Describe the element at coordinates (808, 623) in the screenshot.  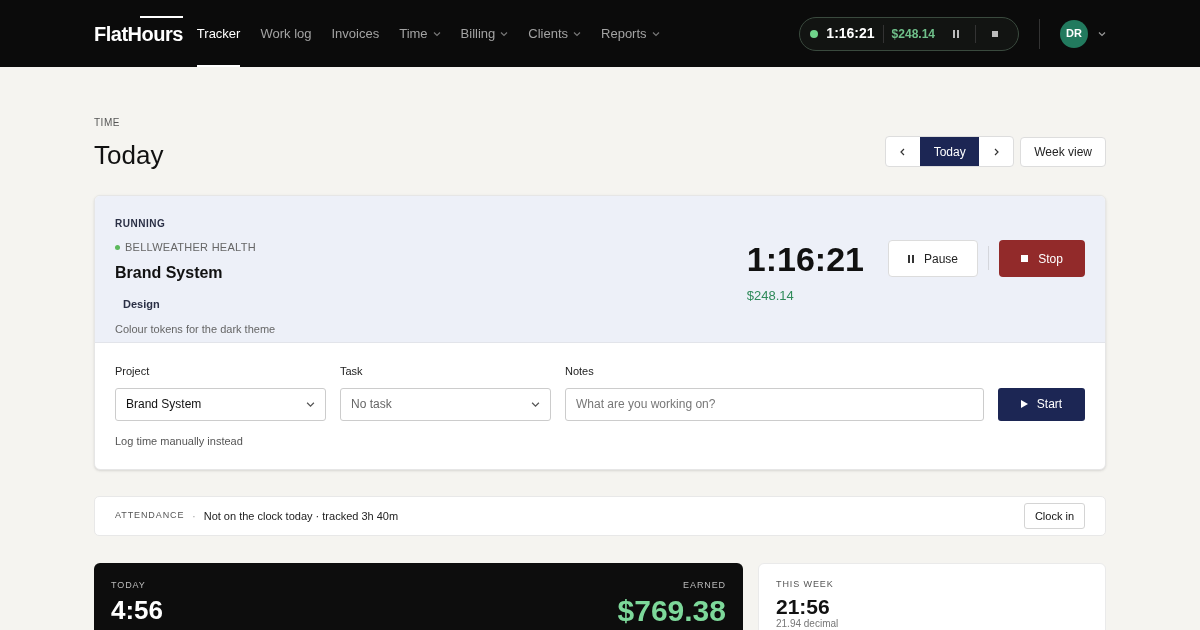
I see `decimal-total: 21.94 decimal` at that location.